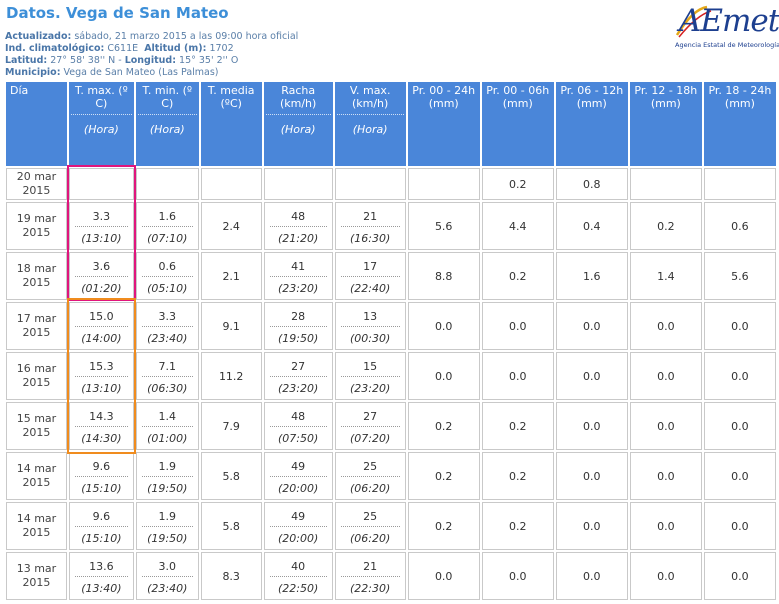  I want to click on lon-value: 15° 35' 2'' O, so click(209, 60).